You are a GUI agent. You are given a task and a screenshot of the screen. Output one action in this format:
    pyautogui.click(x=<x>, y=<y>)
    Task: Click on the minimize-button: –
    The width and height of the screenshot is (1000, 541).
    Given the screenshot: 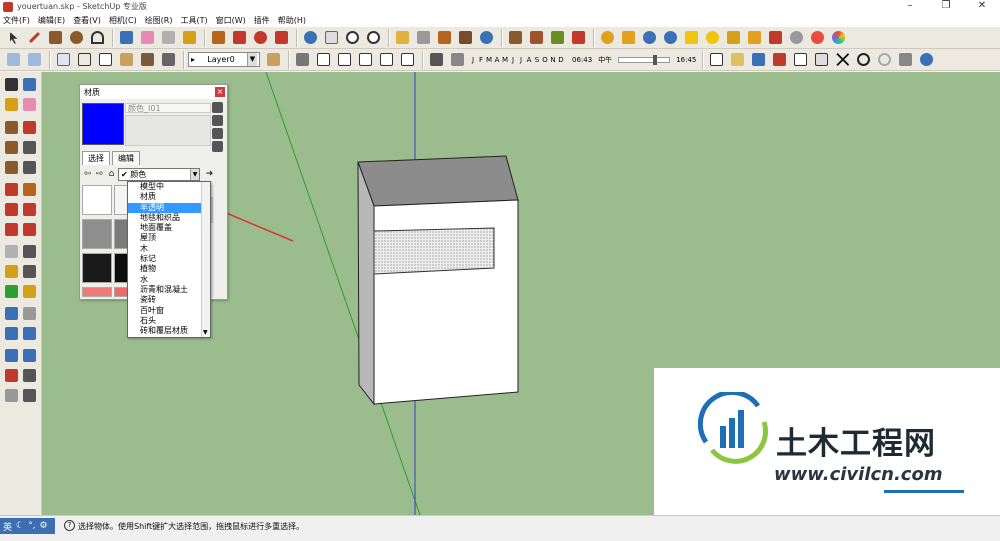 What is the action you would take?
    pyautogui.click(x=910, y=6)
    